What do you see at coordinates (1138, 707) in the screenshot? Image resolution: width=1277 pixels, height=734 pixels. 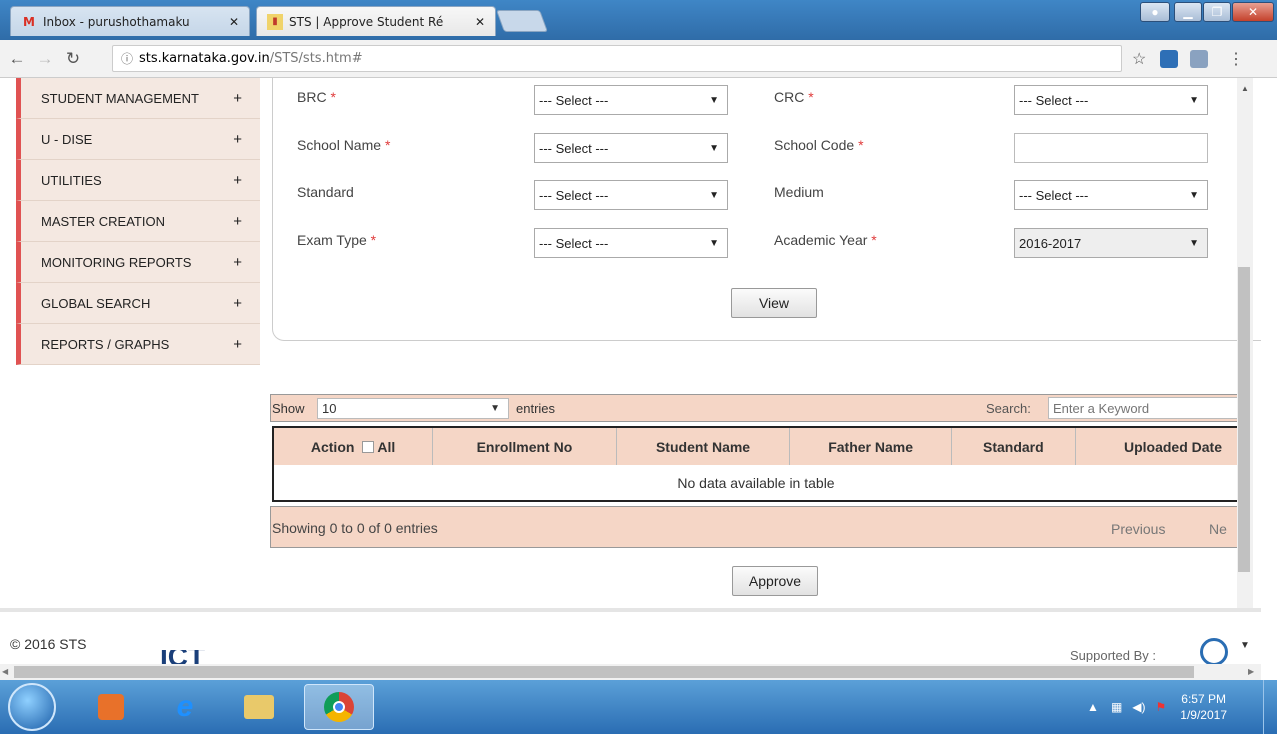 I see `volume-icon: ◀)` at bounding box center [1138, 707].